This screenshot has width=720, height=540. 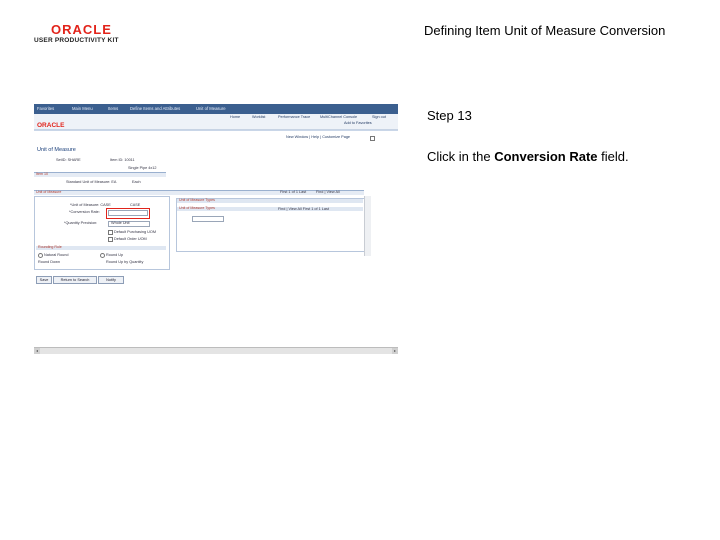 I want to click on uom-types-header: Unit of Measure Types, so click(x=197, y=208).